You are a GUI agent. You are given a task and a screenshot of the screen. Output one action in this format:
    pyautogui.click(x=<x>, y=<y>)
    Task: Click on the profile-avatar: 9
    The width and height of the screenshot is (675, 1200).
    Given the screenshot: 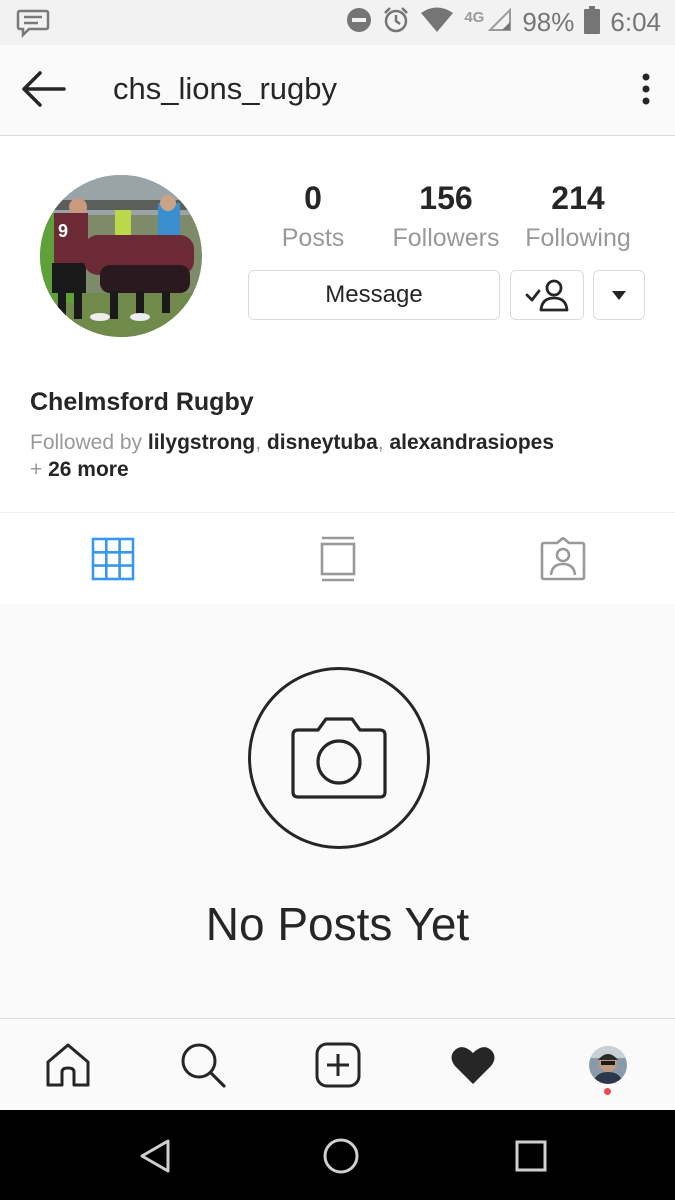 What is the action you would take?
    pyautogui.click(x=121, y=256)
    